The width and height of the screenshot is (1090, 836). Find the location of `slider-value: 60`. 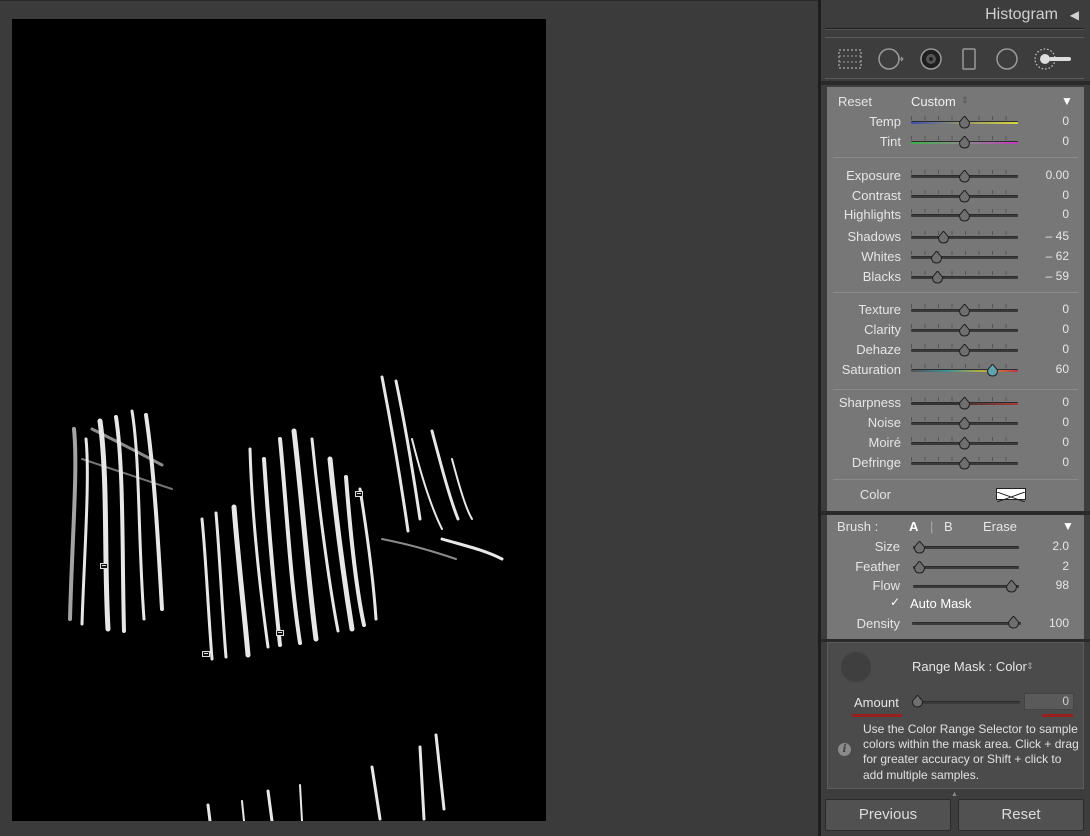

slider-value: 60 is located at coordinates (1048, 369).